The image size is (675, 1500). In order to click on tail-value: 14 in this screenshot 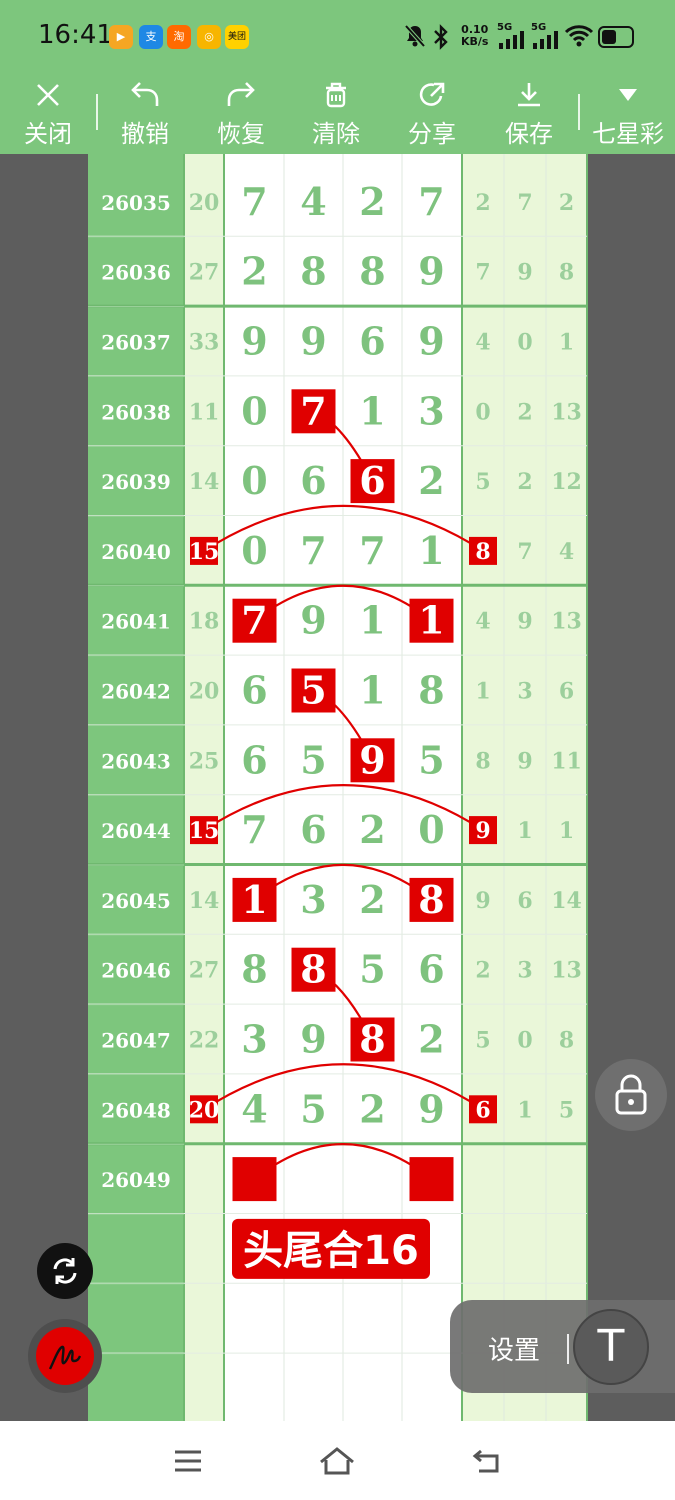, I will do `click(566, 901)`.